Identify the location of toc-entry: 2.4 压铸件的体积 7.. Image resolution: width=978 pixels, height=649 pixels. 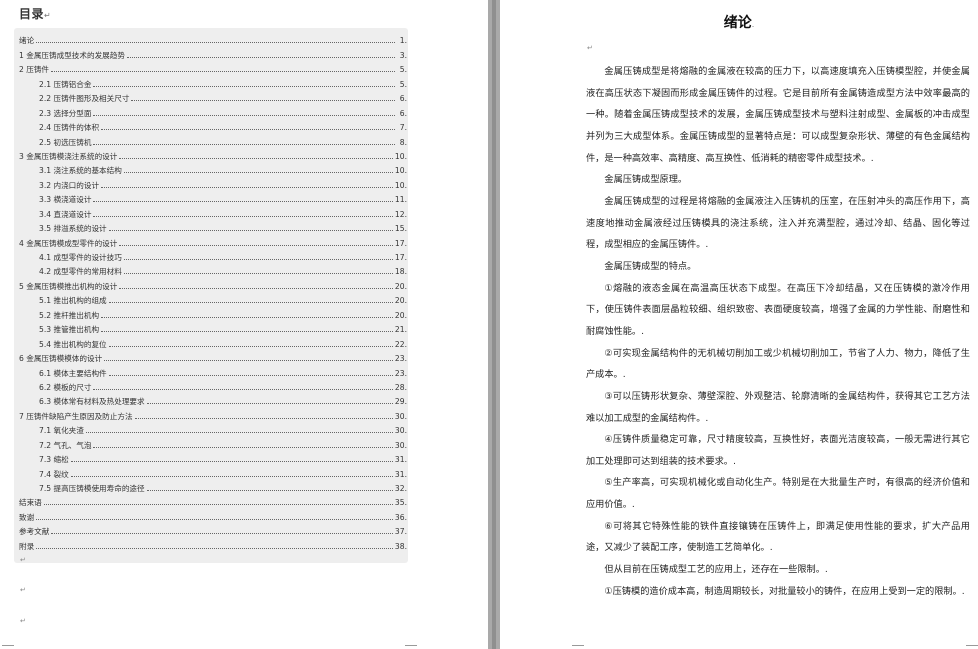
(213, 126).